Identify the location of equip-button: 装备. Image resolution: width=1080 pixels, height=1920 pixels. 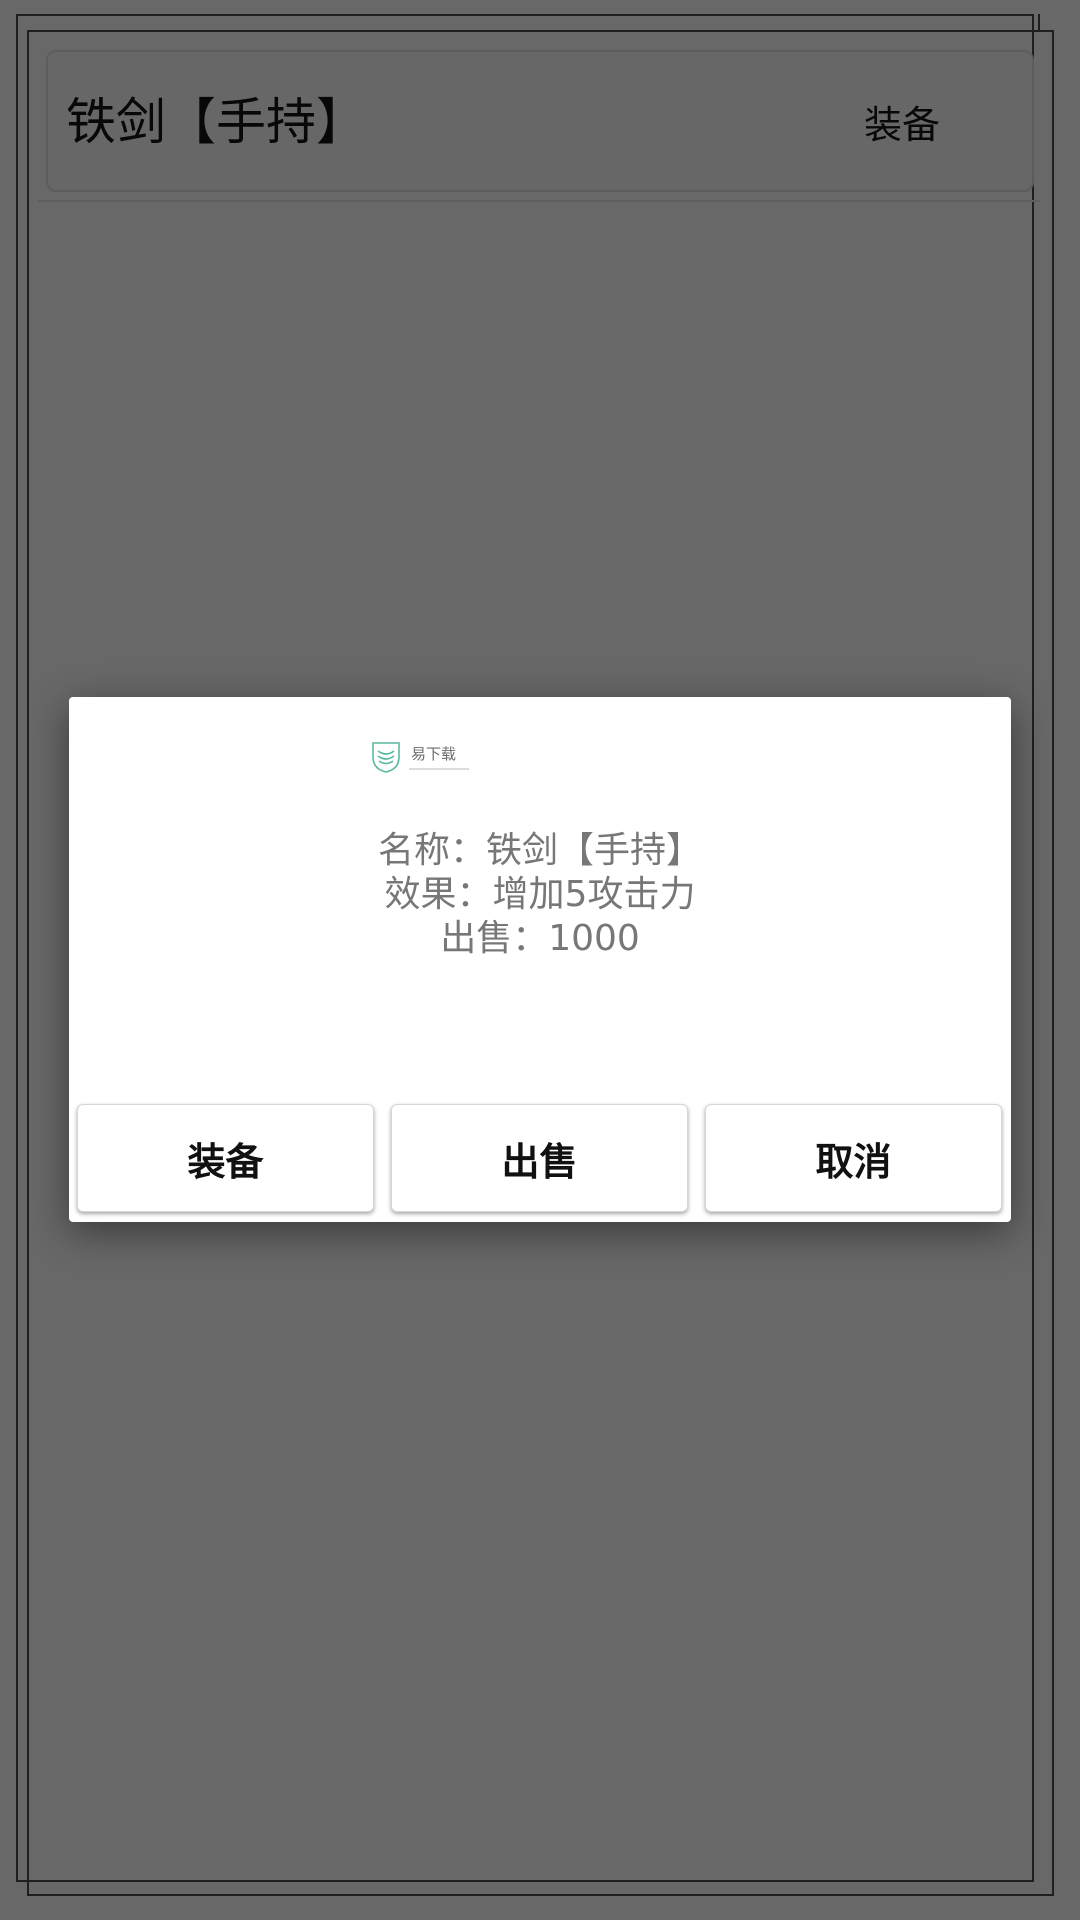
(225, 1158).